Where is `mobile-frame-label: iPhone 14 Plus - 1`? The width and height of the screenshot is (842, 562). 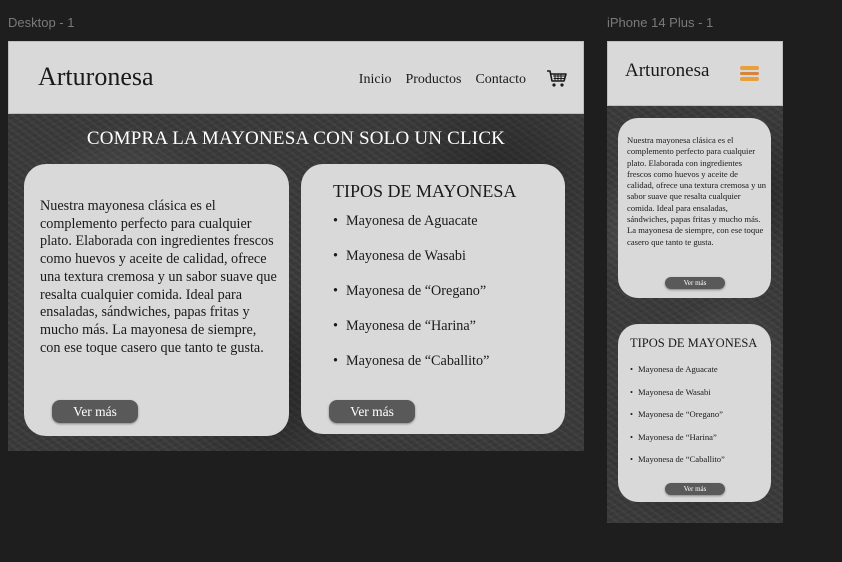 mobile-frame-label: iPhone 14 Plus - 1 is located at coordinates (660, 22).